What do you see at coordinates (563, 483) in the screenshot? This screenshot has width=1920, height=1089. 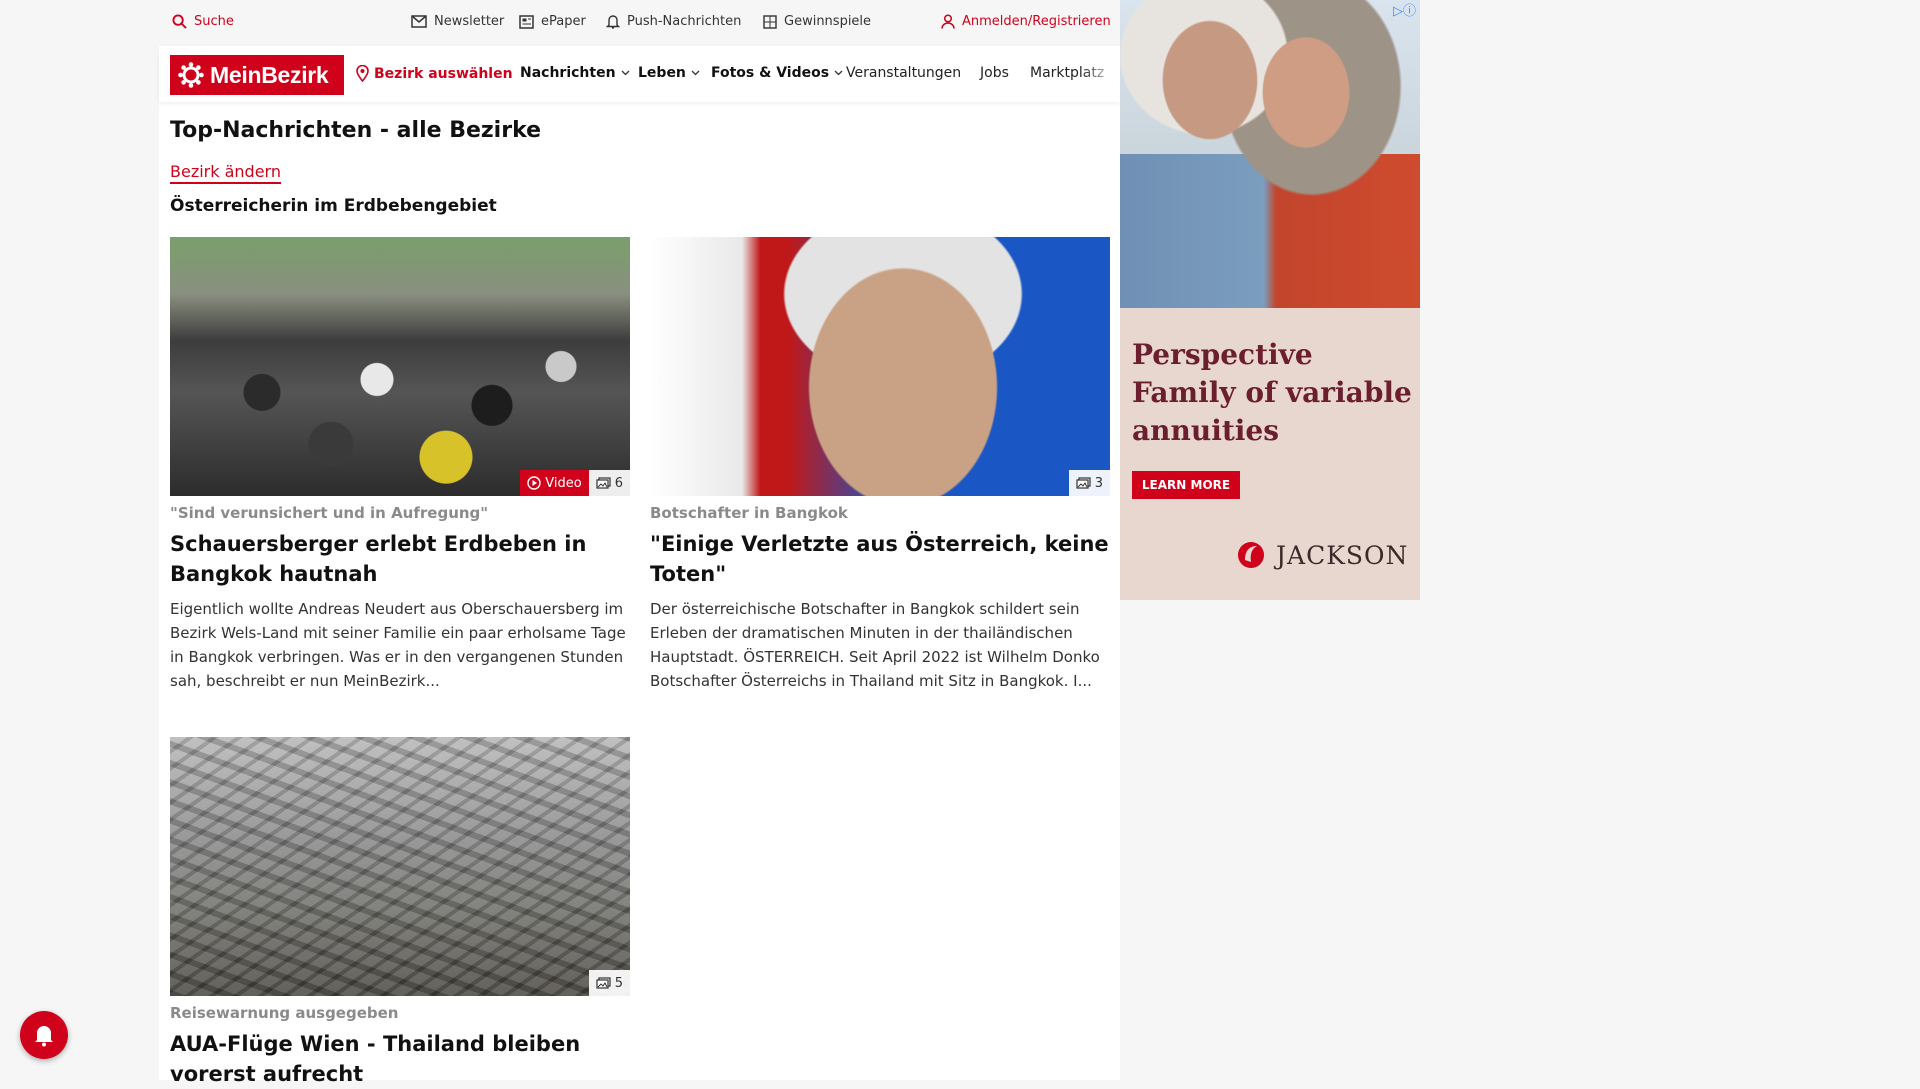 I see `video-label: Video` at bounding box center [563, 483].